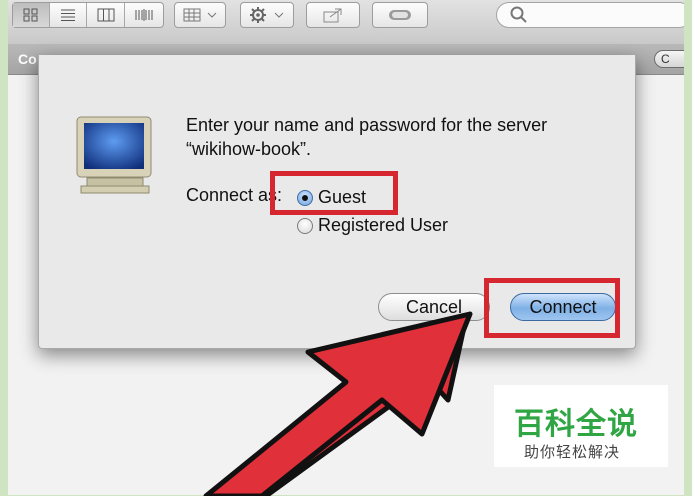 This screenshot has width=692, height=496. I want to click on watermark-title: 百科全说, so click(576, 424).